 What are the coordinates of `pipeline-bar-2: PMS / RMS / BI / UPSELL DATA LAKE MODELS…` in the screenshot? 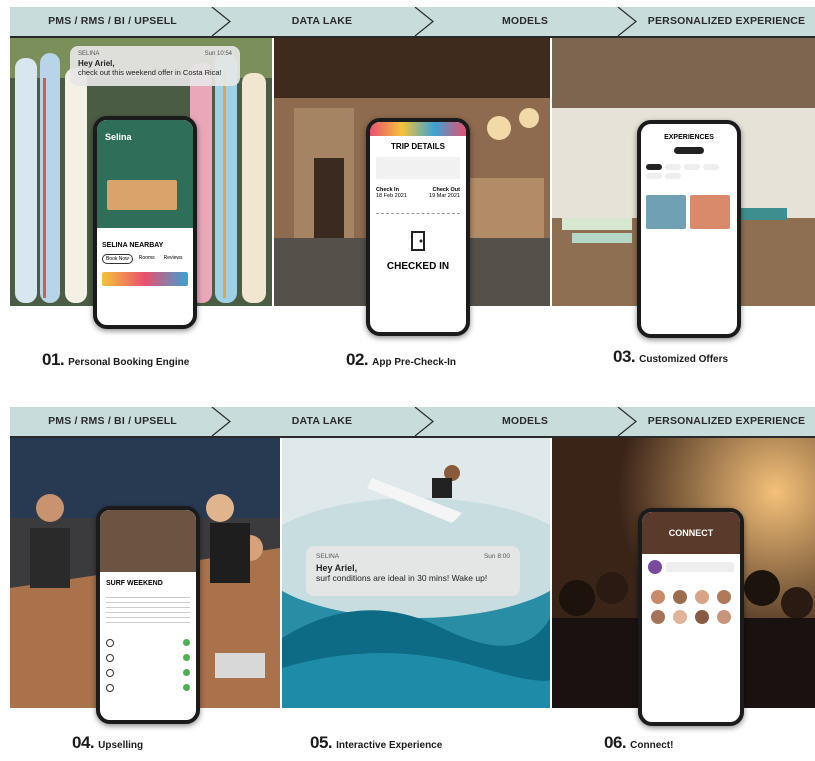 It's located at (412, 422).